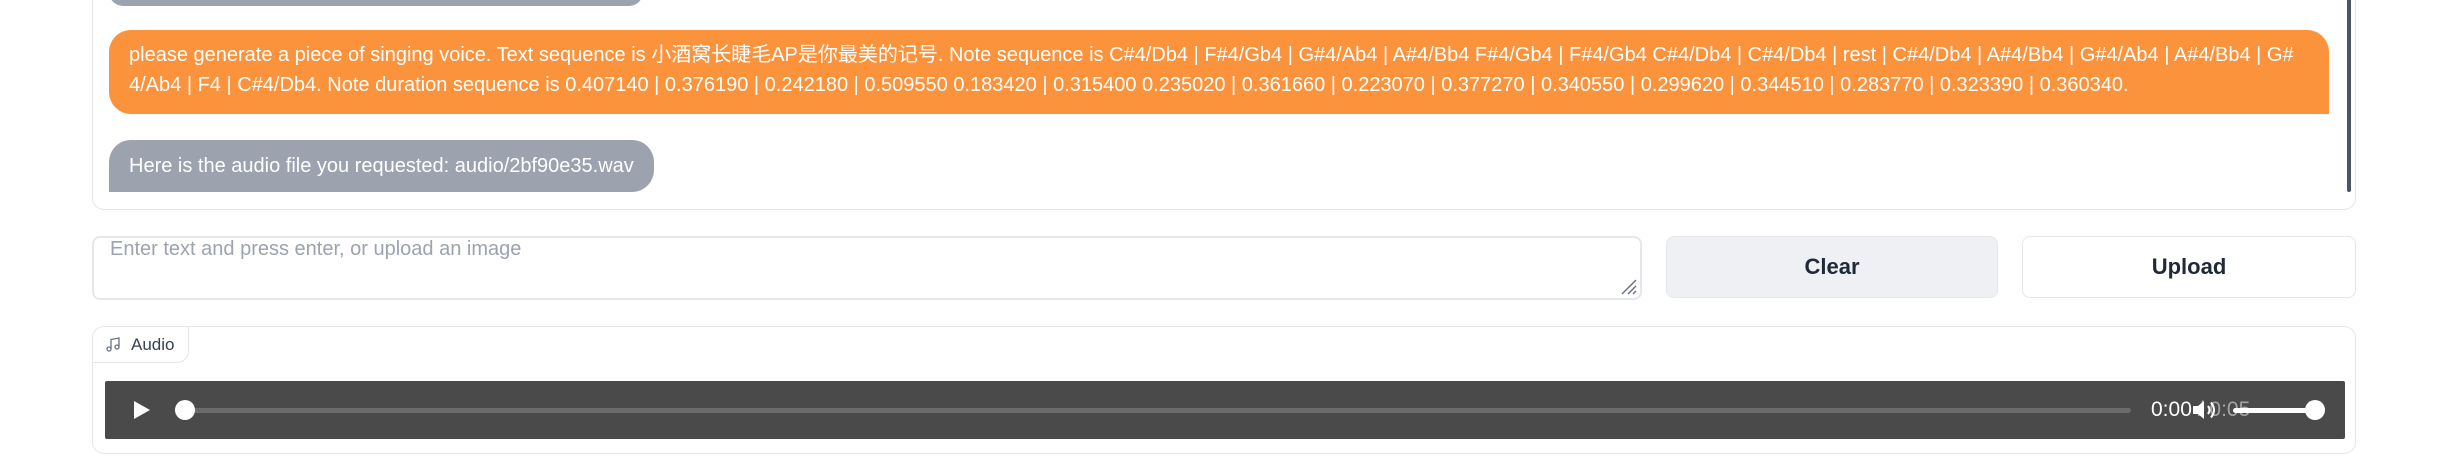  I want to click on previous-message-bubble, so click(376, 3).